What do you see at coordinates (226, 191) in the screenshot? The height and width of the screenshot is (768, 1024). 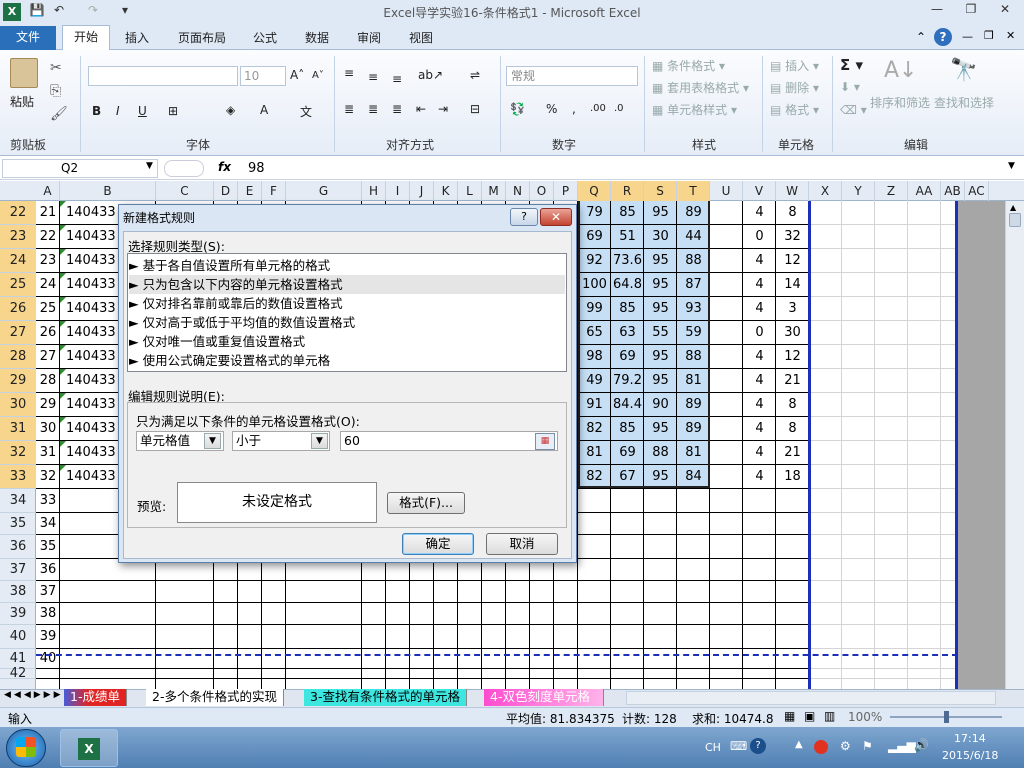 I see `column-header-d: D` at bounding box center [226, 191].